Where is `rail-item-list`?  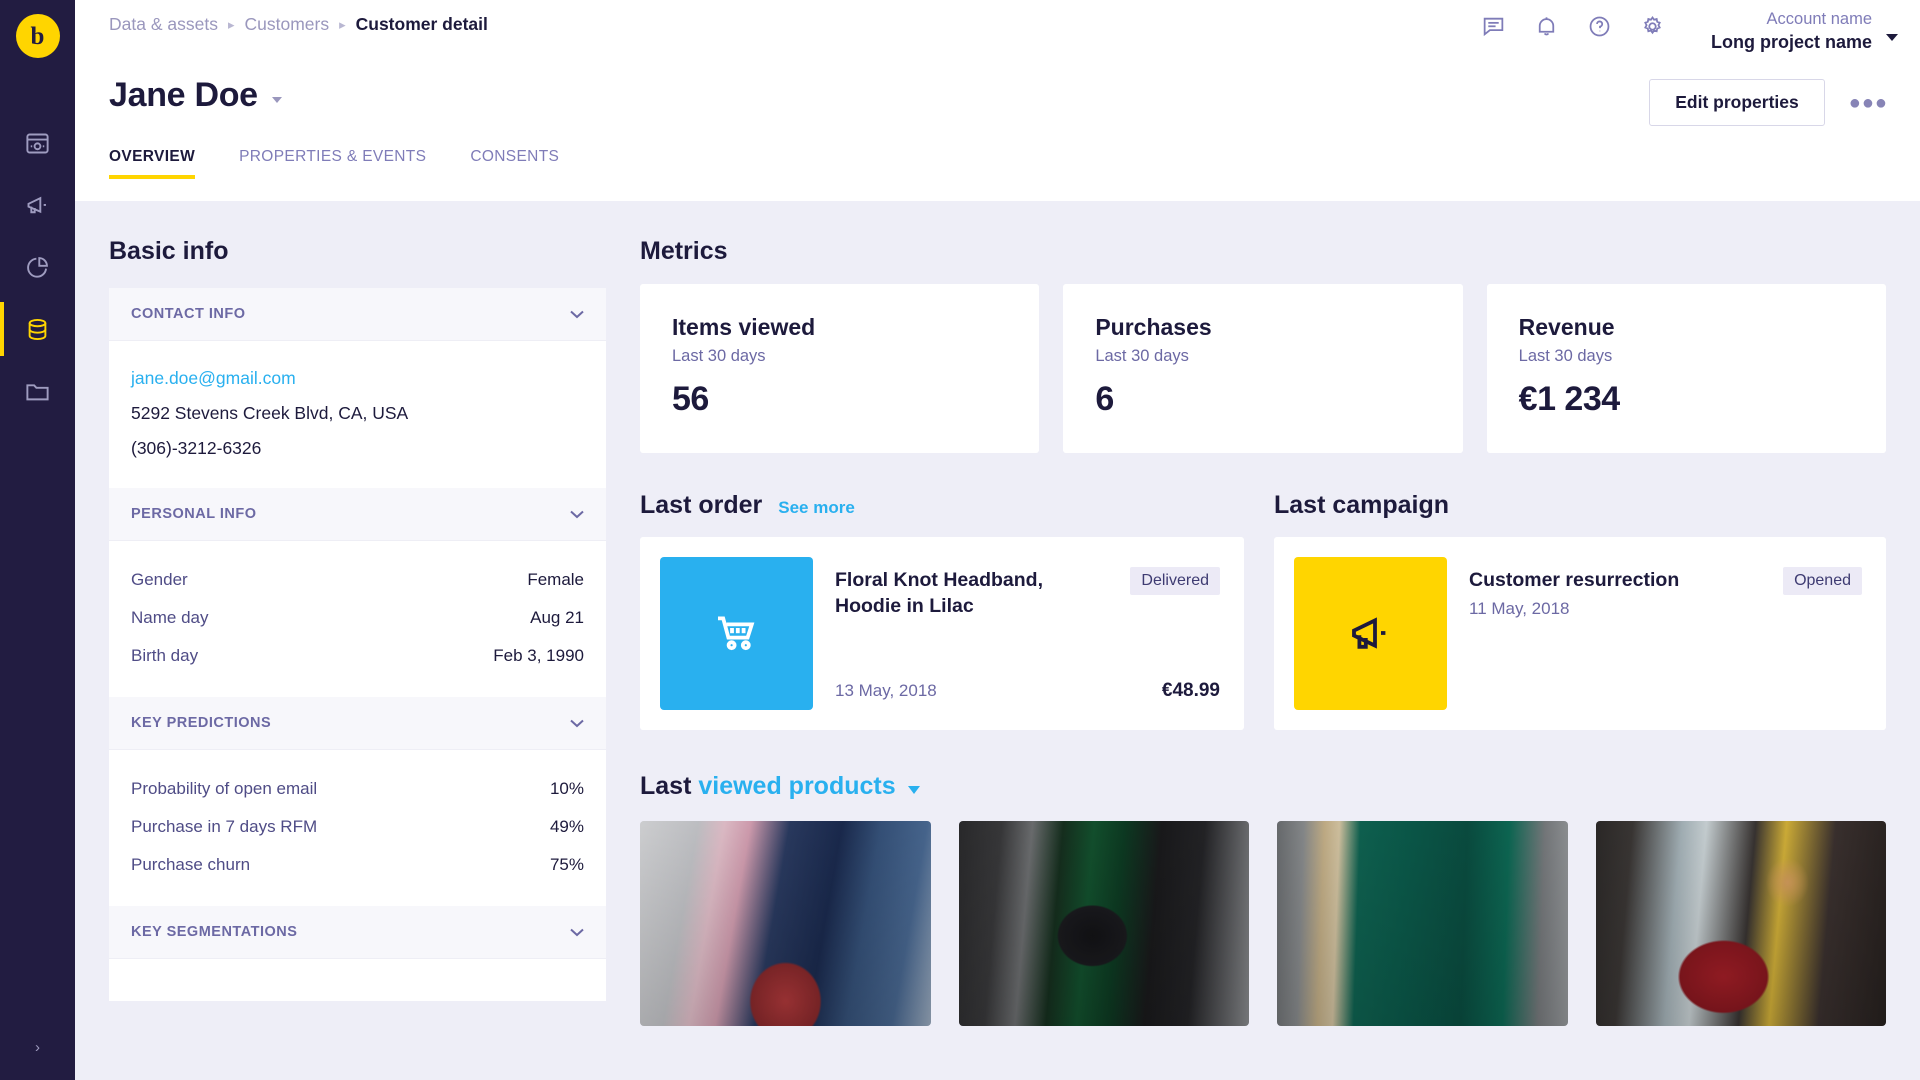
rail-item-list is located at coordinates (37, 267).